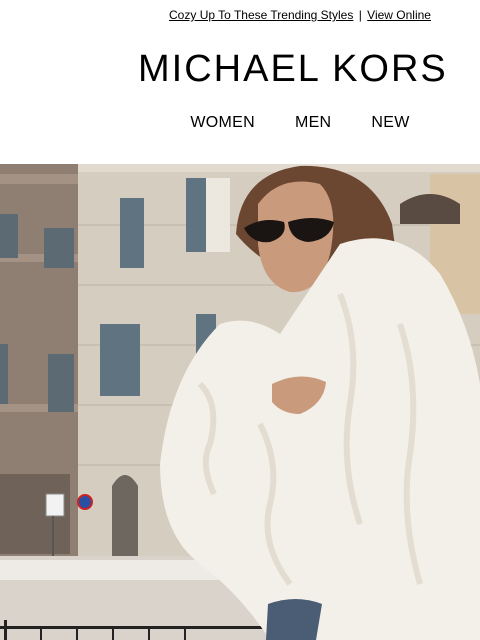 The height and width of the screenshot is (640, 480). I want to click on nav-item-new: NEW, so click(390, 123).